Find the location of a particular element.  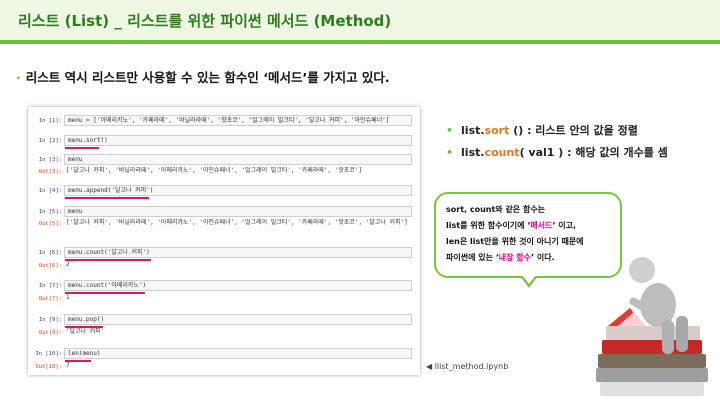

cell-output: 7 is located at coordinates (68, 365).